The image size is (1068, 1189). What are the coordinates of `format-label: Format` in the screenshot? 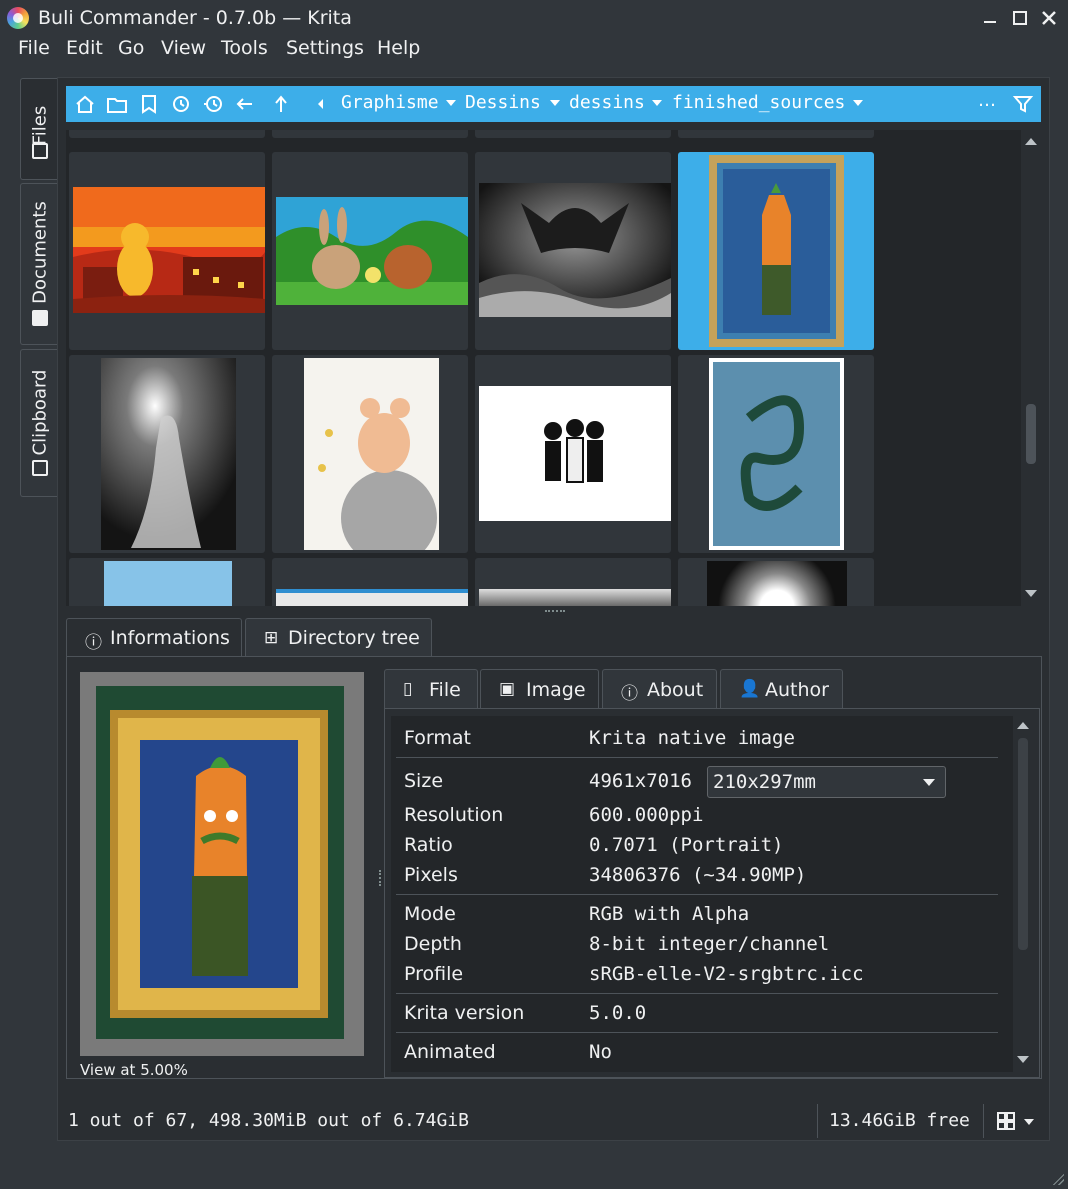 It's located at (437, 738).